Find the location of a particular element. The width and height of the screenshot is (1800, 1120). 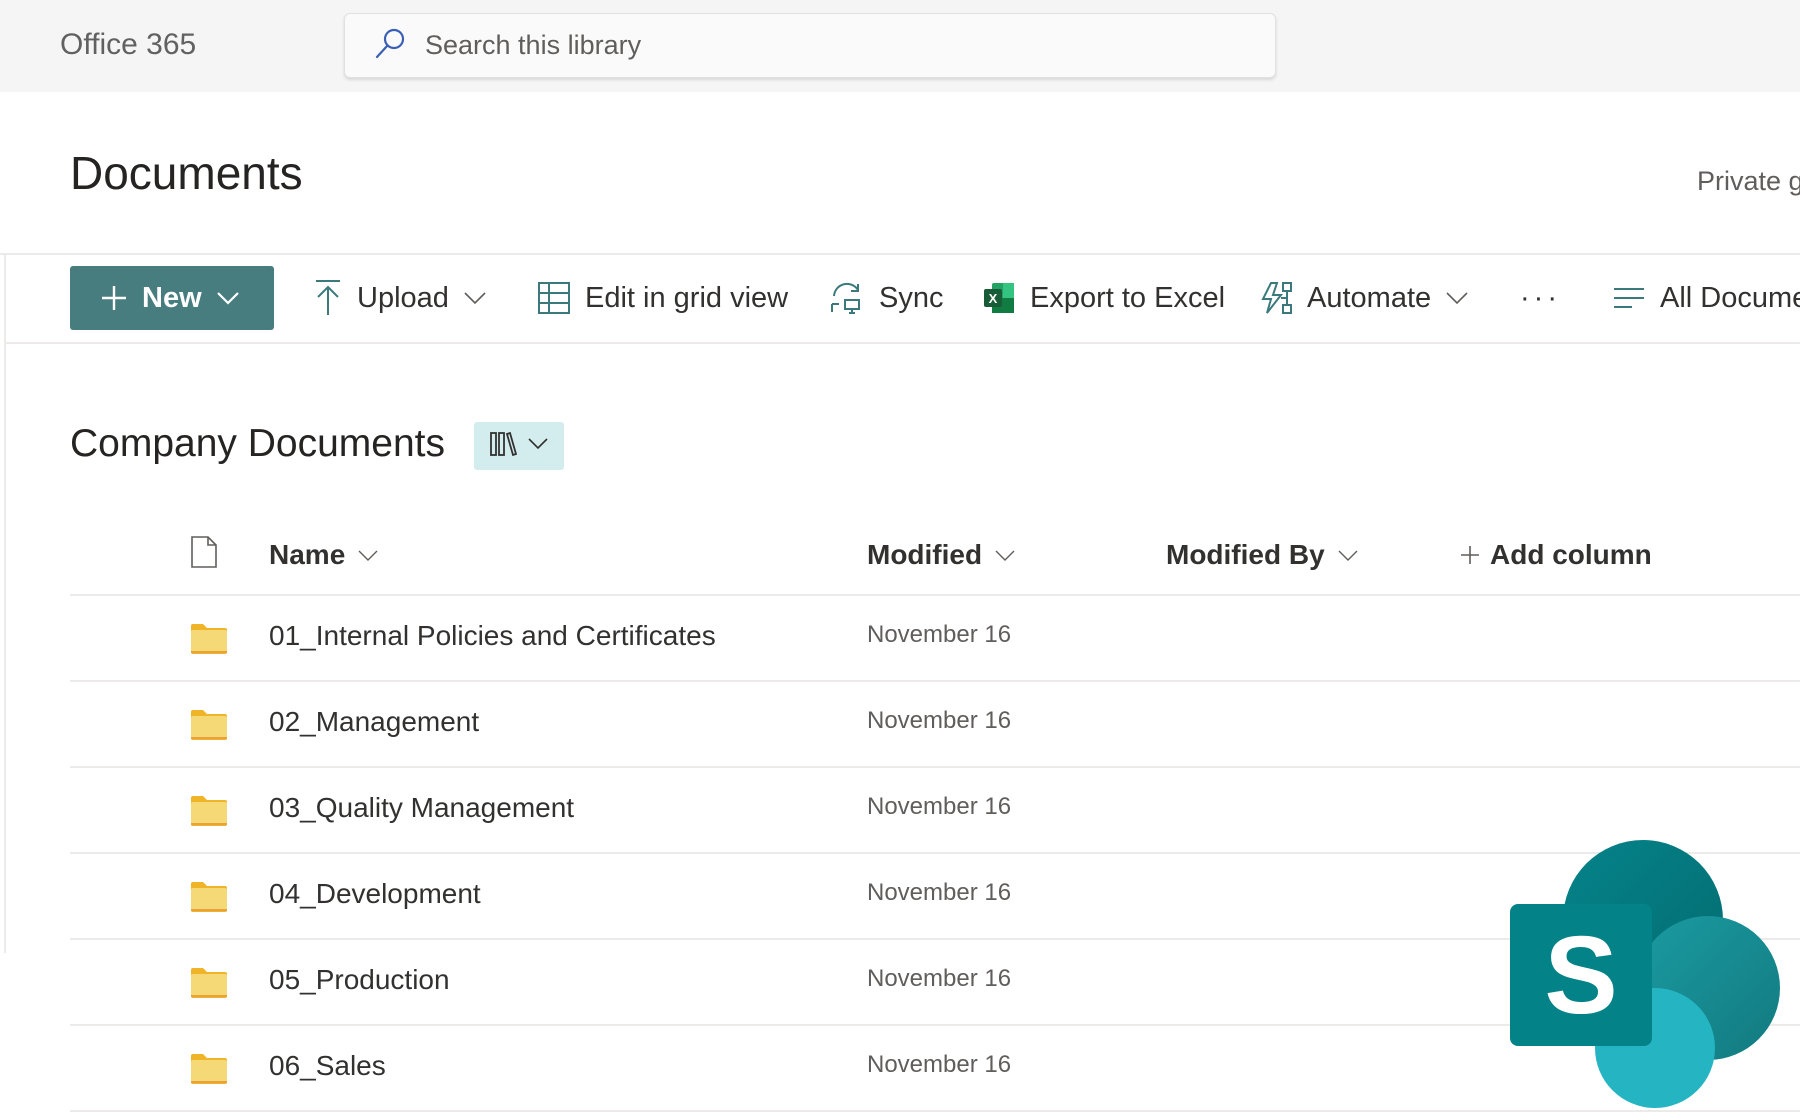

sync-icon is located at coordinates (847, 298).